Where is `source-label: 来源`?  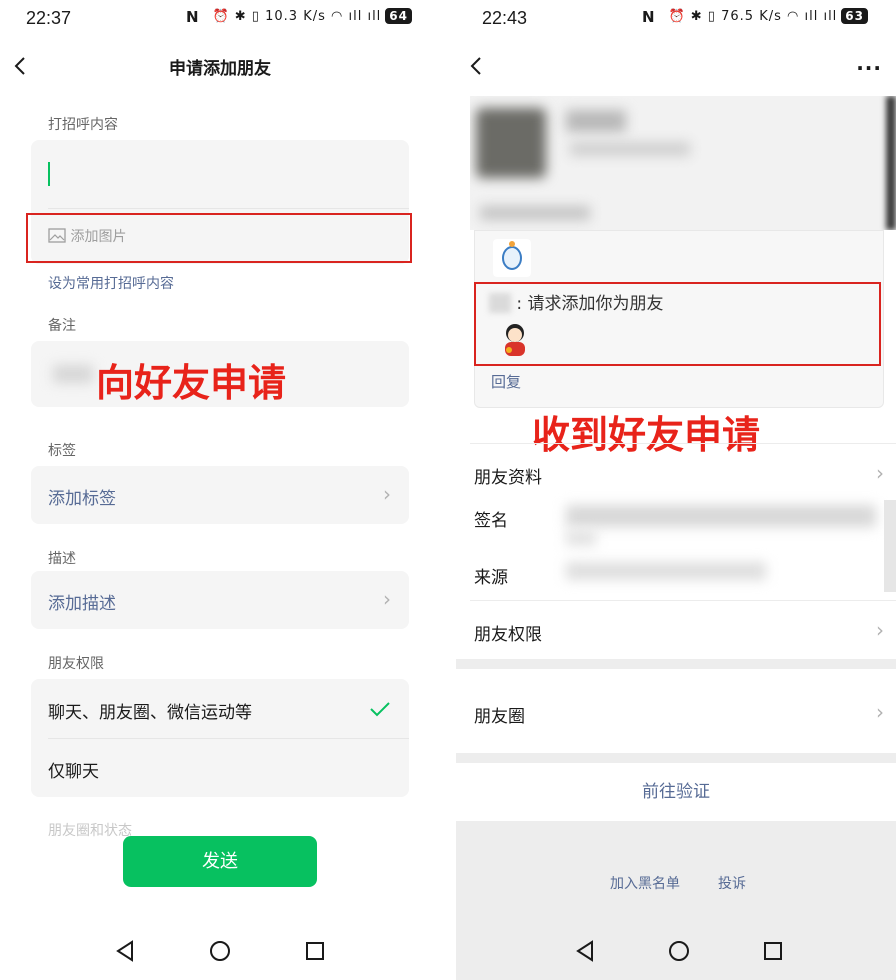 source-label: 来源 is located at coordinates (491, 578).